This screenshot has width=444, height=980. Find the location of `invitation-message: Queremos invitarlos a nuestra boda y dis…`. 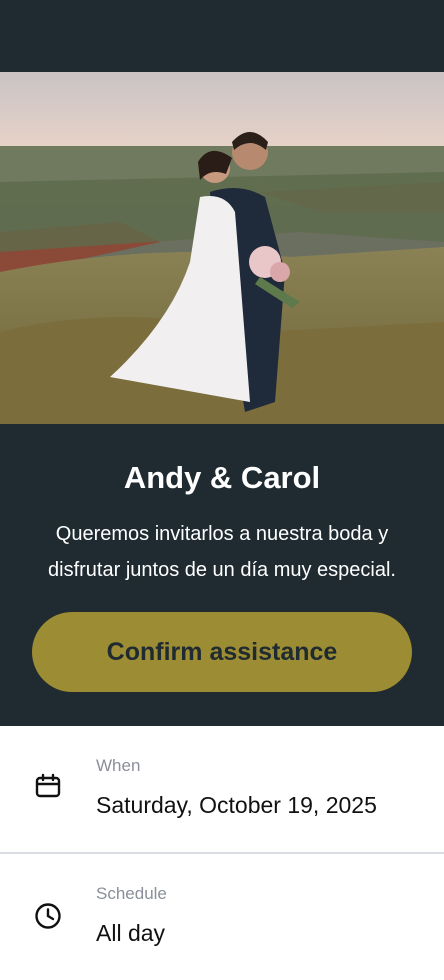

invitation-message: Queremos invitarlos a nuestra boda y dis… is located at coordinates (222, 552).